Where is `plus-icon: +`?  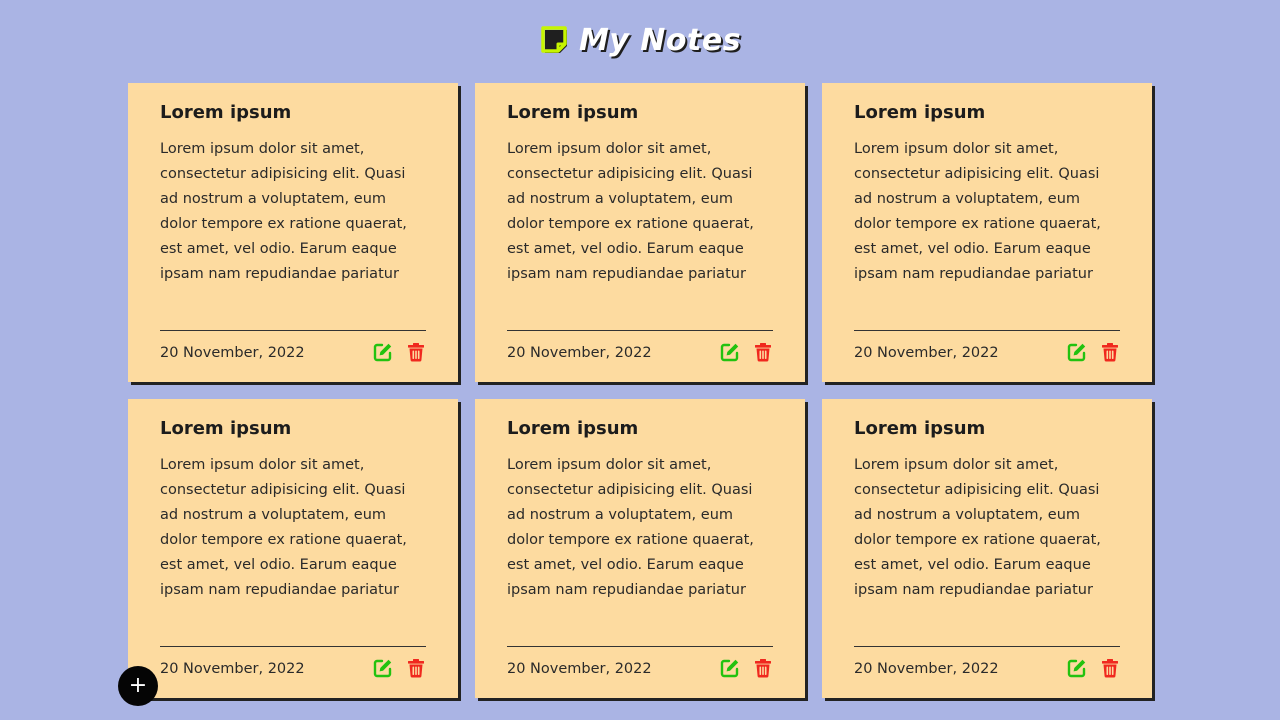 plus-icon: + is located at coordinates (138, 685).